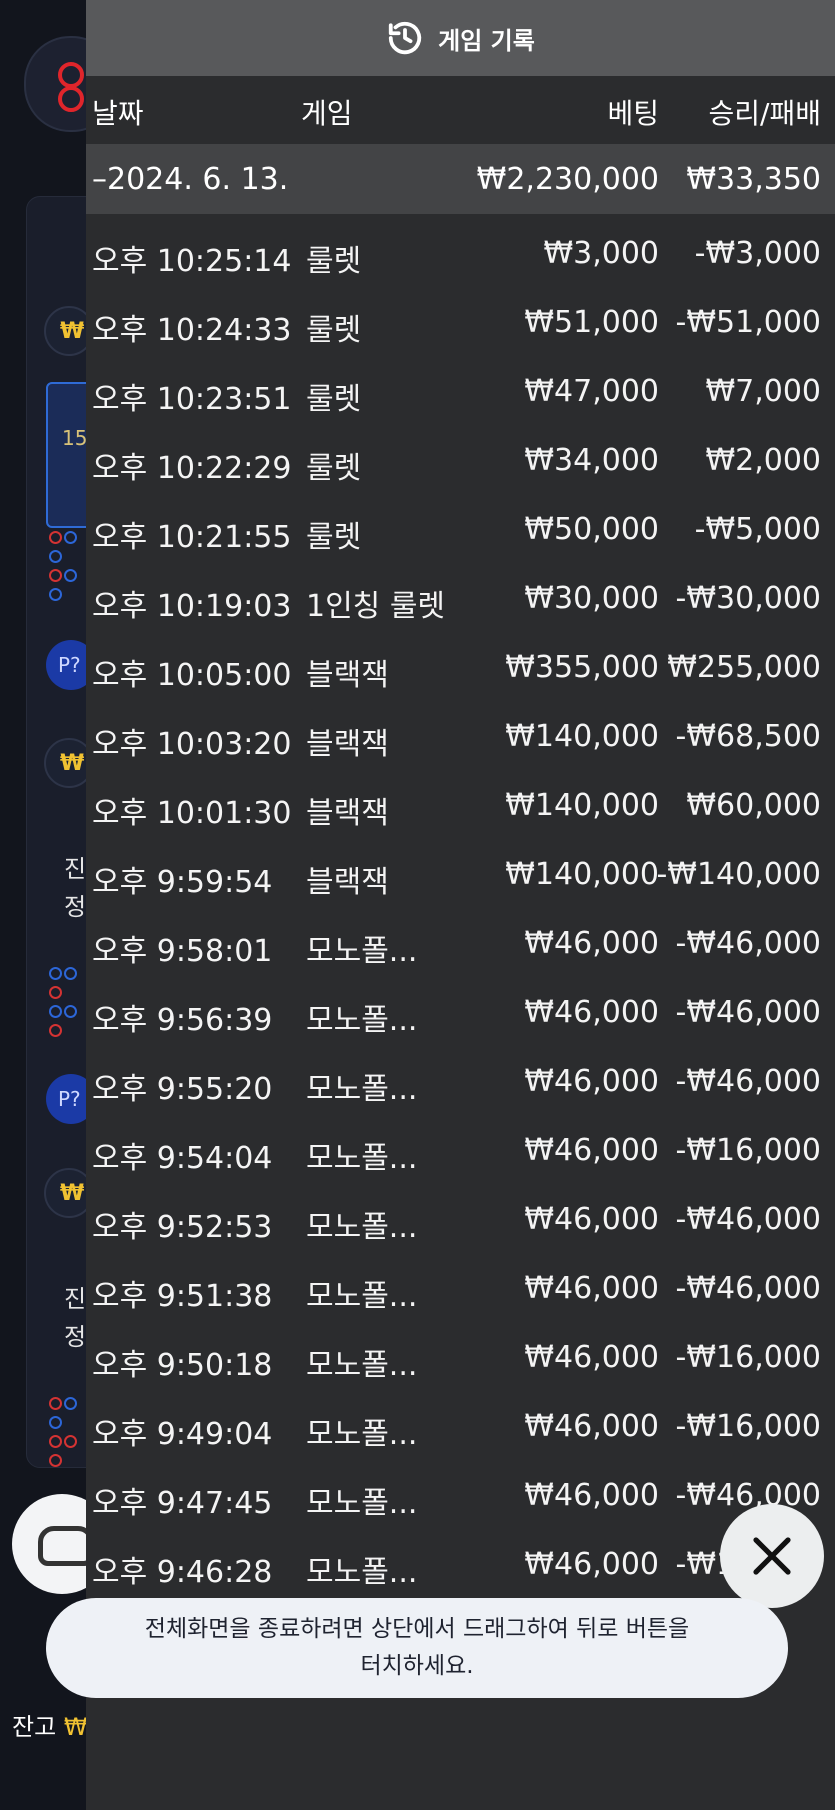 Image resolution: width=835 pixels, height=1810 pixels. What do you see at coordinates (460, 597) in the screenshot?
I see `table-row: 오후 10:19:03 1인칭 룰렛 ₩30,000 -₩30,000` at bounding box center [460, 597].